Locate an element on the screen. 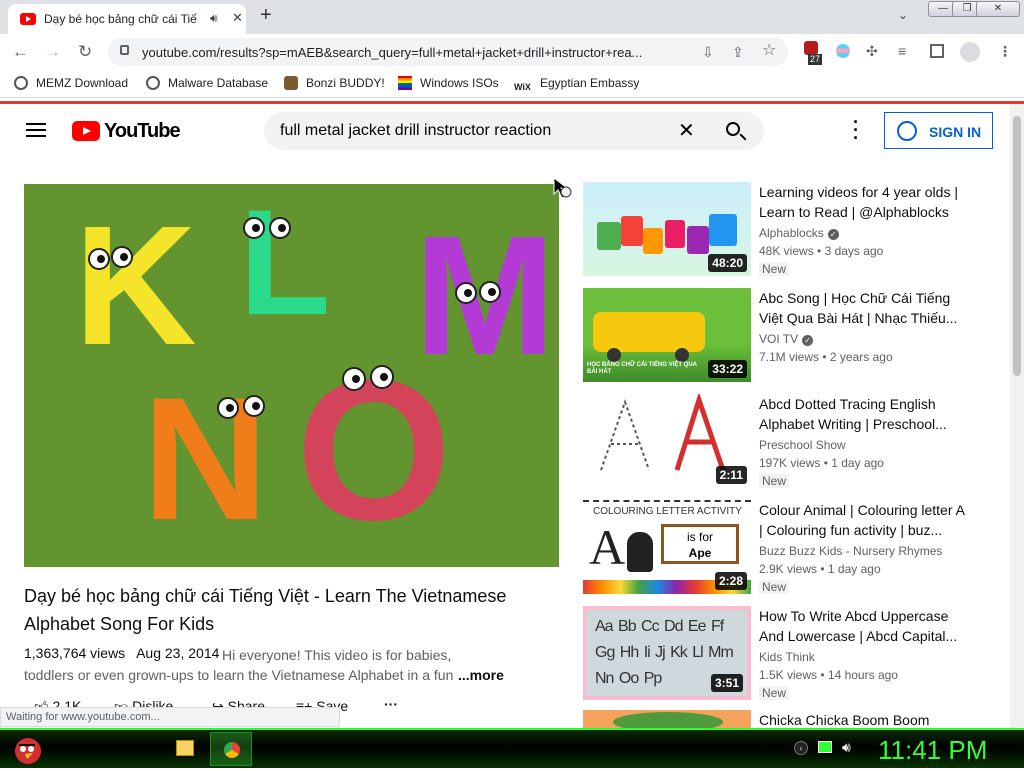 The image size is (1024, 771). profile-avatar-icon is located at coordinates (970, 52).